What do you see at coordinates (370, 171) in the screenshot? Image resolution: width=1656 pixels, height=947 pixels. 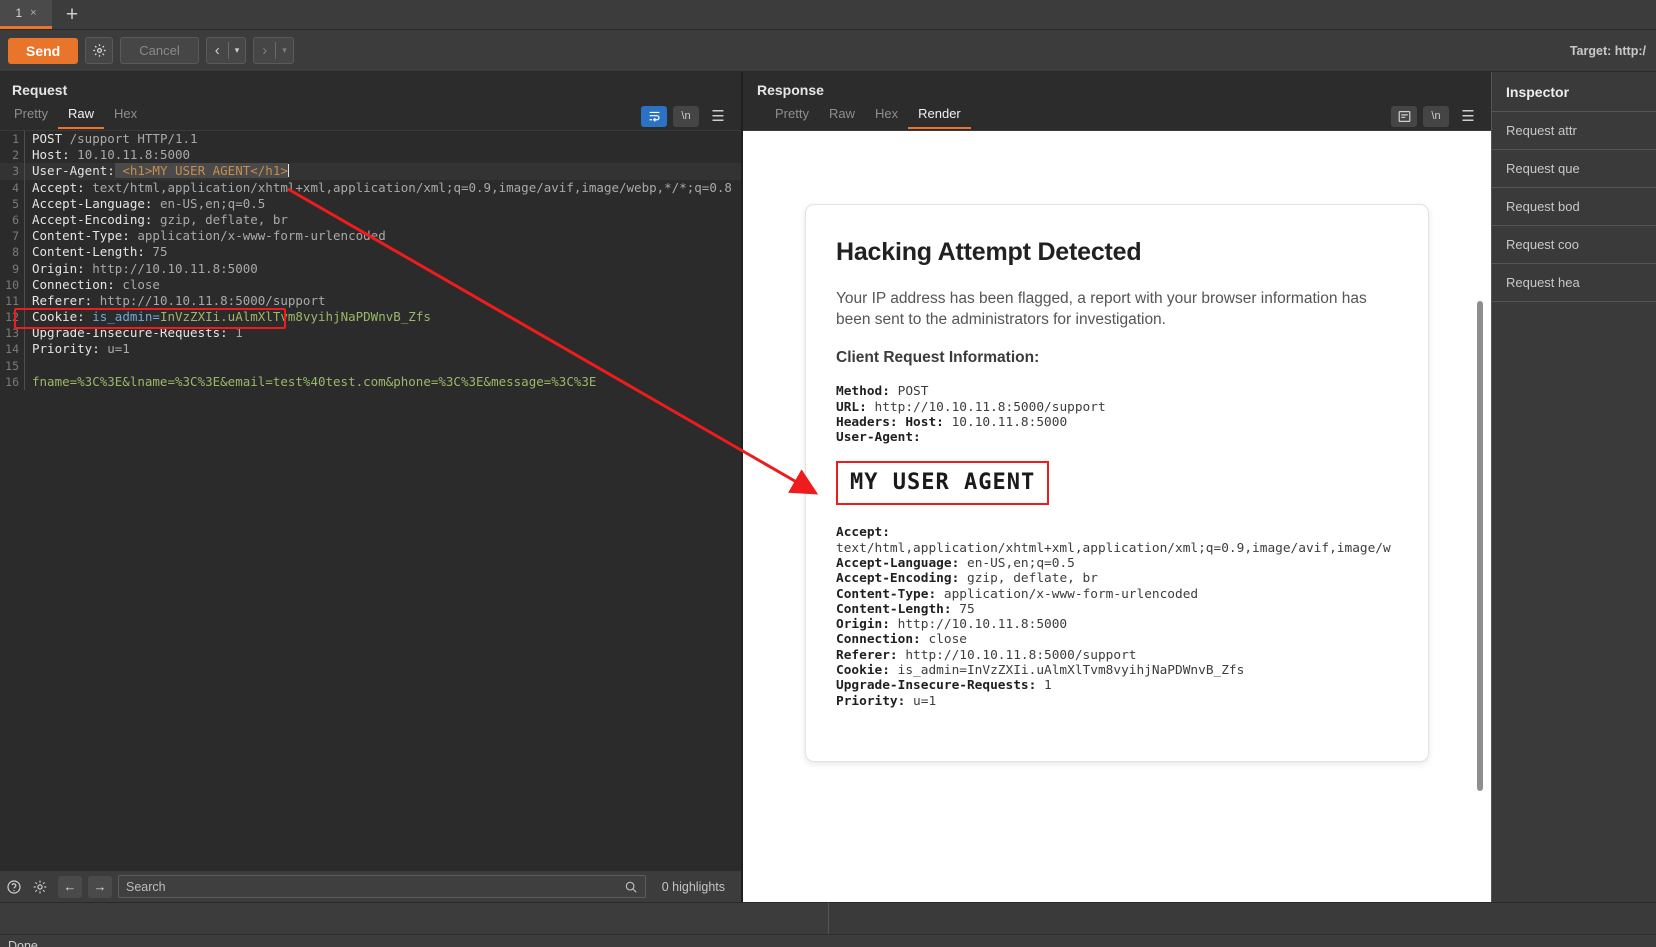 I see `request-code-line: 3 User-Agent: <h1>MY USER AGENT</h1>` at bounding box center [370, 171].